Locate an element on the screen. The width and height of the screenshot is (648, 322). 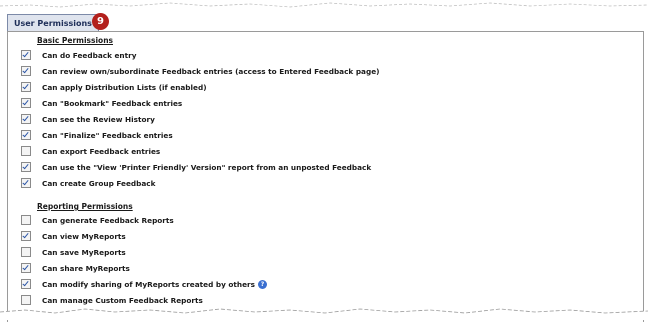
permission-label: Can view MyReports is located at coordinates (84, 236).